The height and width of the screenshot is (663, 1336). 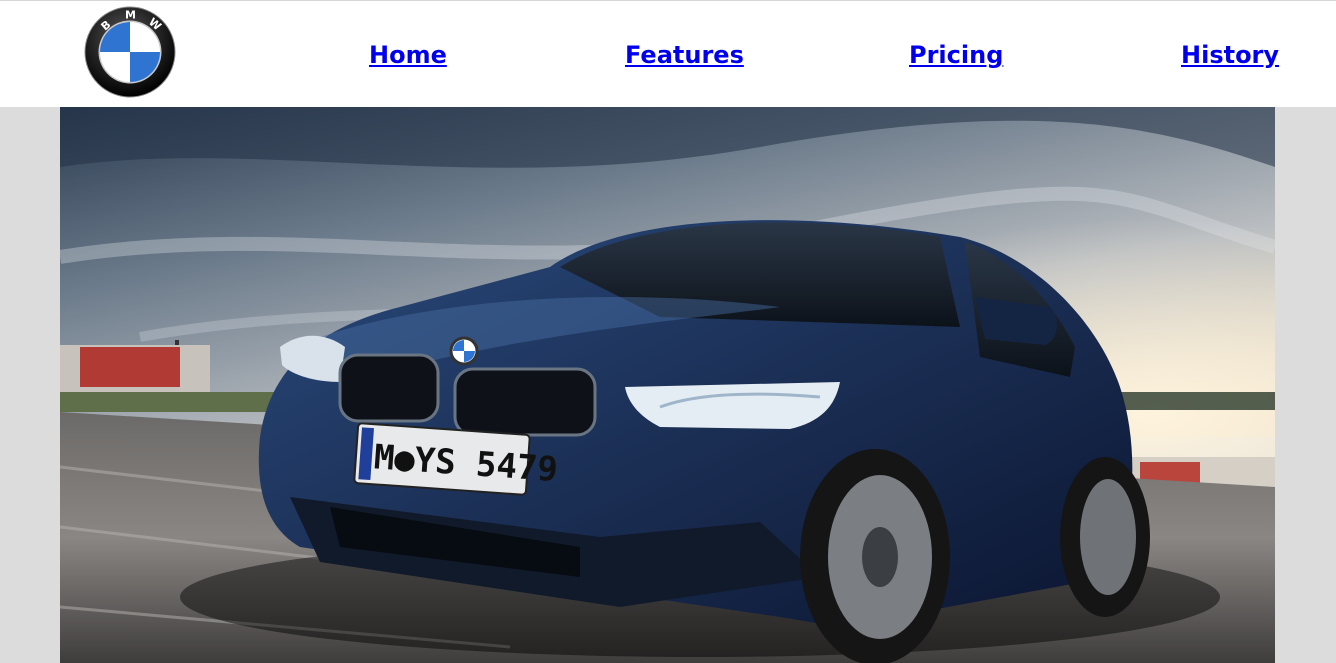 I want to click on grille-left, so click(x=389, y=388).